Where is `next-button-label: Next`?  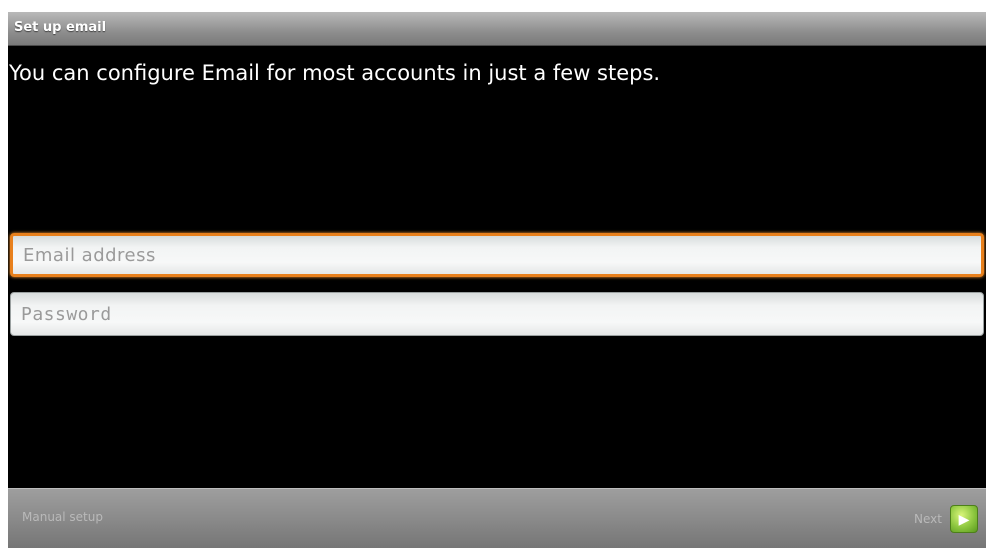
next-button-label: Next is located at coordinates (928, 519).